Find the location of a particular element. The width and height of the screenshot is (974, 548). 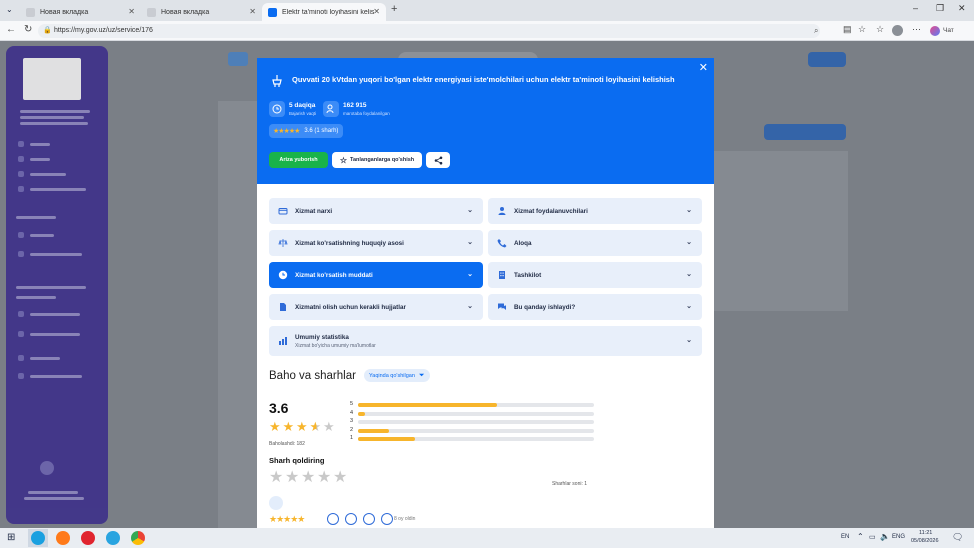

keyboard-language: ENG is located at coordinates (898, 537).